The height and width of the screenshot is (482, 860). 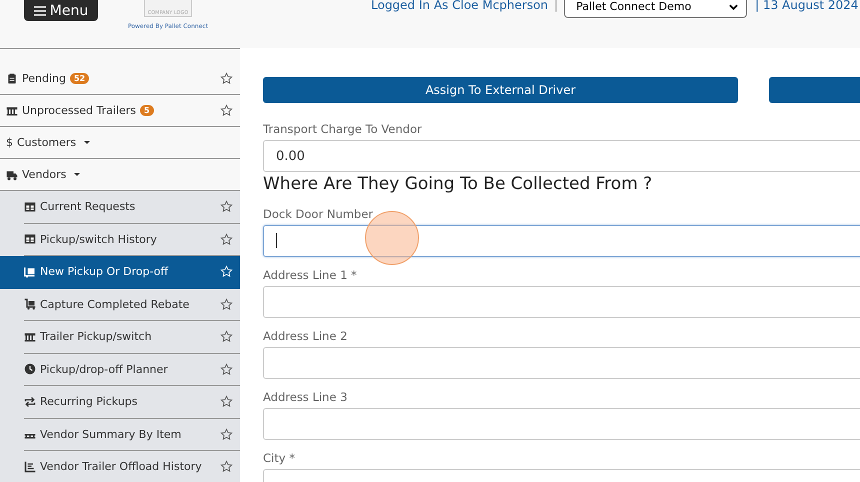 What do you see at coordinates (343, 129) in the screenshot?
I see `field-label: Transport Charge To Vendor` at bounding box center [343, 129].